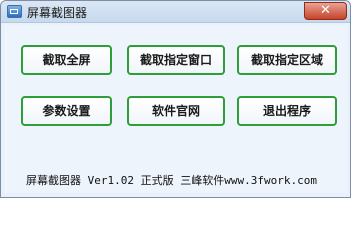  I want to click on window-title: 屏幕截图器, so click(57, 13).